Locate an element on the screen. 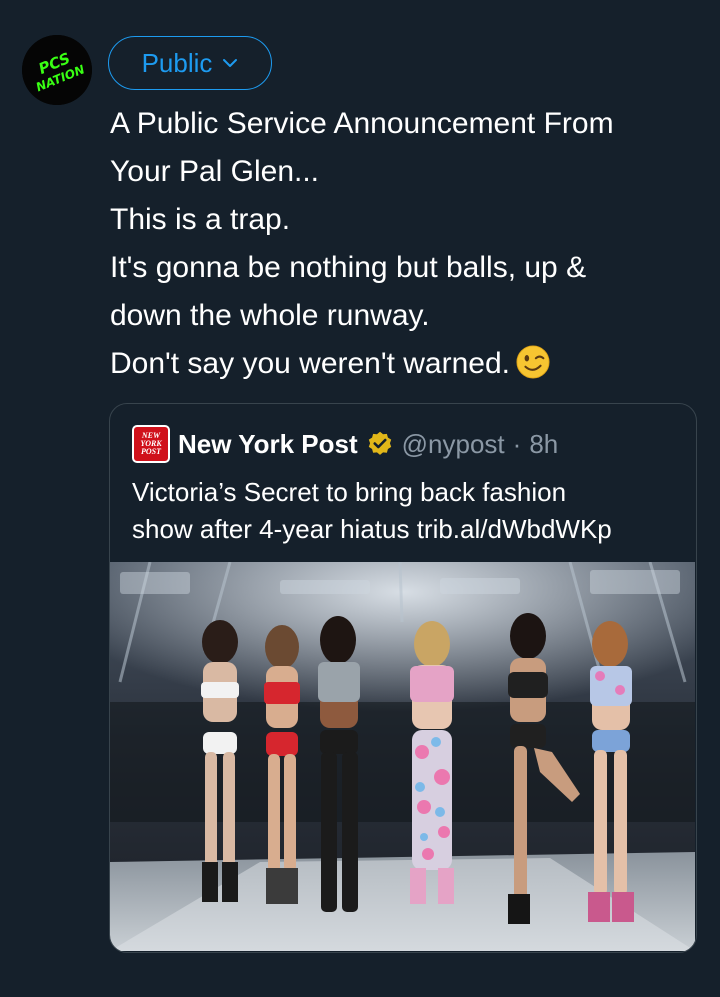 This screenshot has width=720, height=997. nypost-avatar: NEW YORK POST is located at coordinates (151, 444).